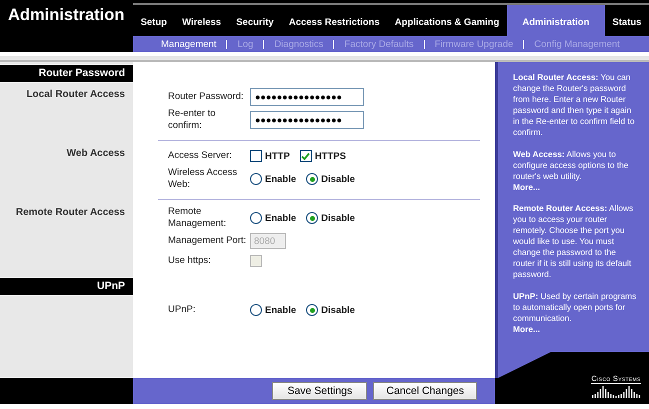  I want to click on field-label: Router Password:, so click(206, 97).